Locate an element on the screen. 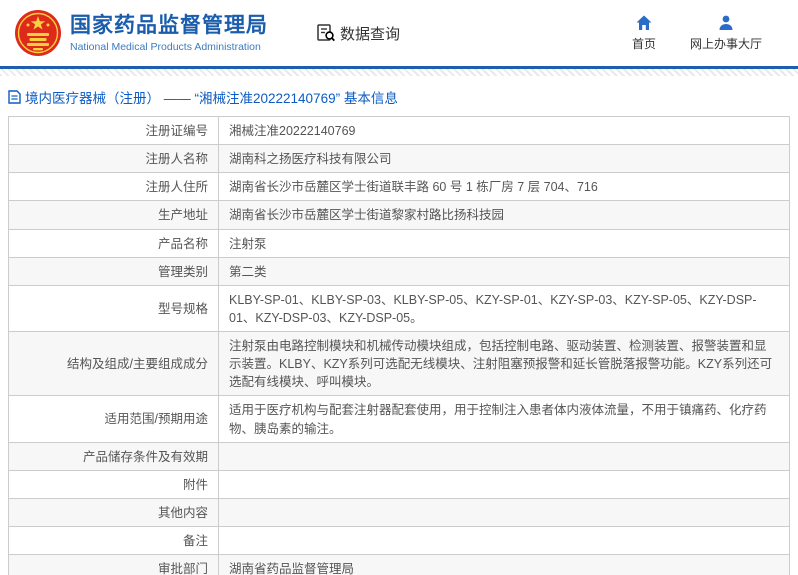  page-title: 境内医疗器械（注册） —— “湘械注准20222140769” 基本信息 is located at coordinates (211, 98).